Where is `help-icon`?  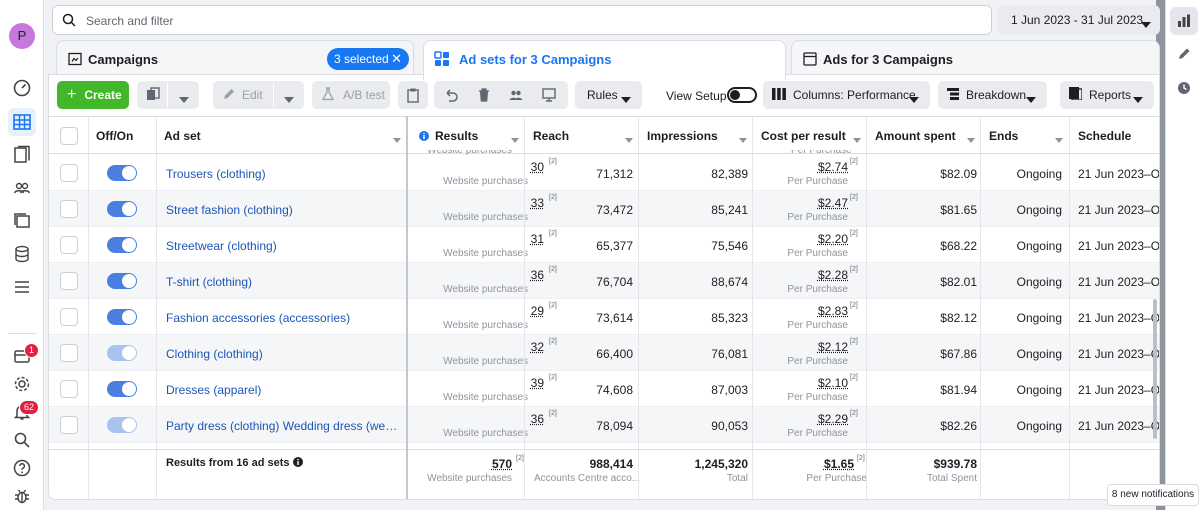
help-icon is located at coordinates (22, 468).